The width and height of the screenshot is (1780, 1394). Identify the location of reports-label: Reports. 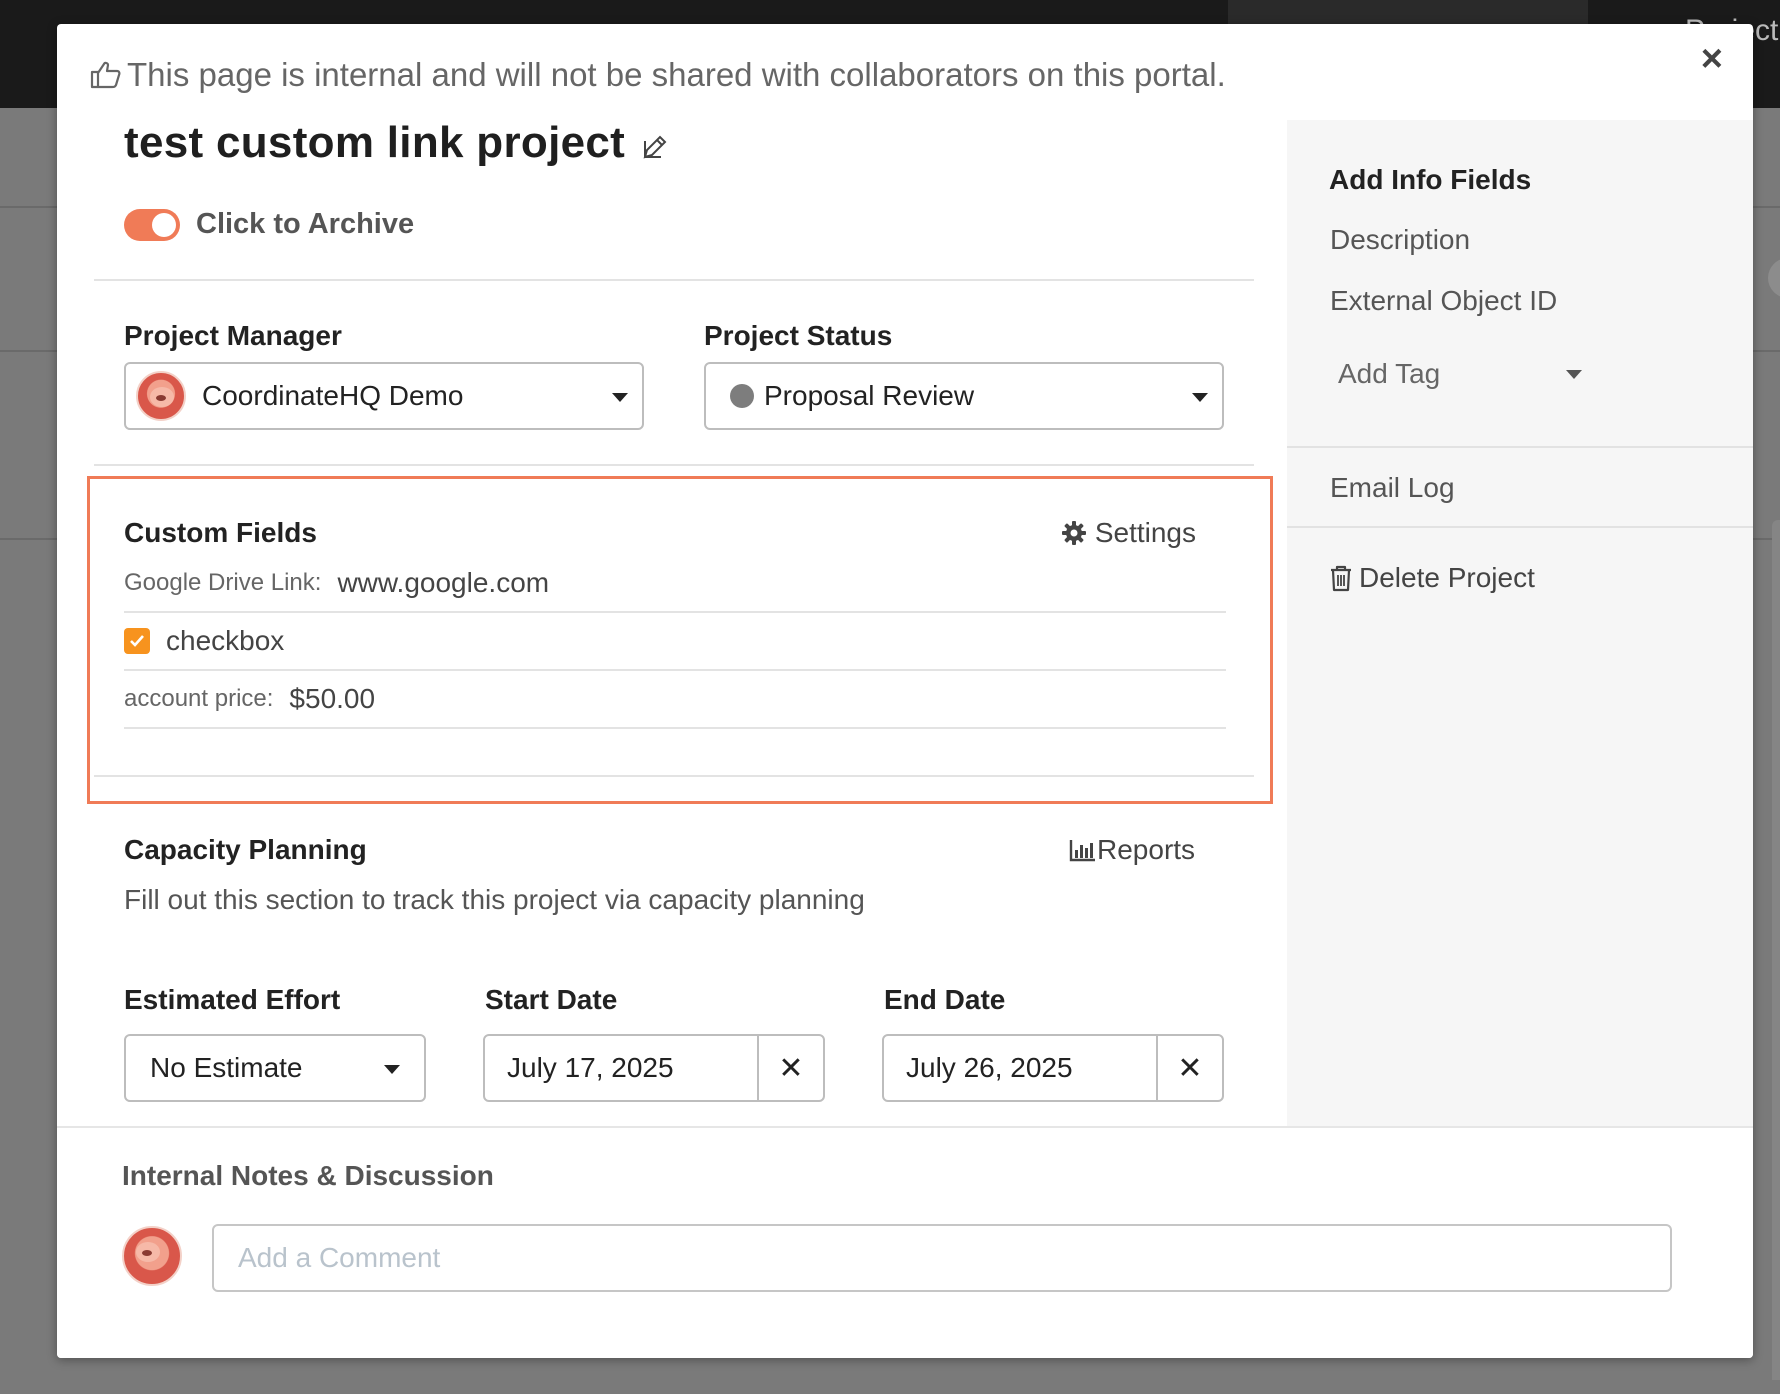
(1146, 849).